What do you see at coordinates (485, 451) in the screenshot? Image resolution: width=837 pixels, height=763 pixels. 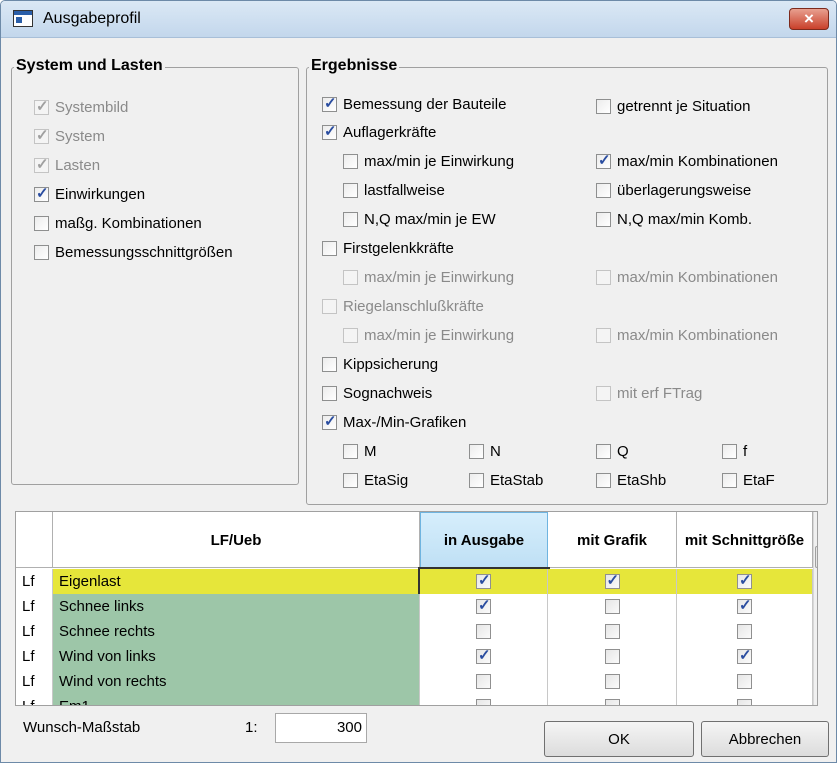 I see `checkbox-grafik-n: N` at bounding box center [485, 451].